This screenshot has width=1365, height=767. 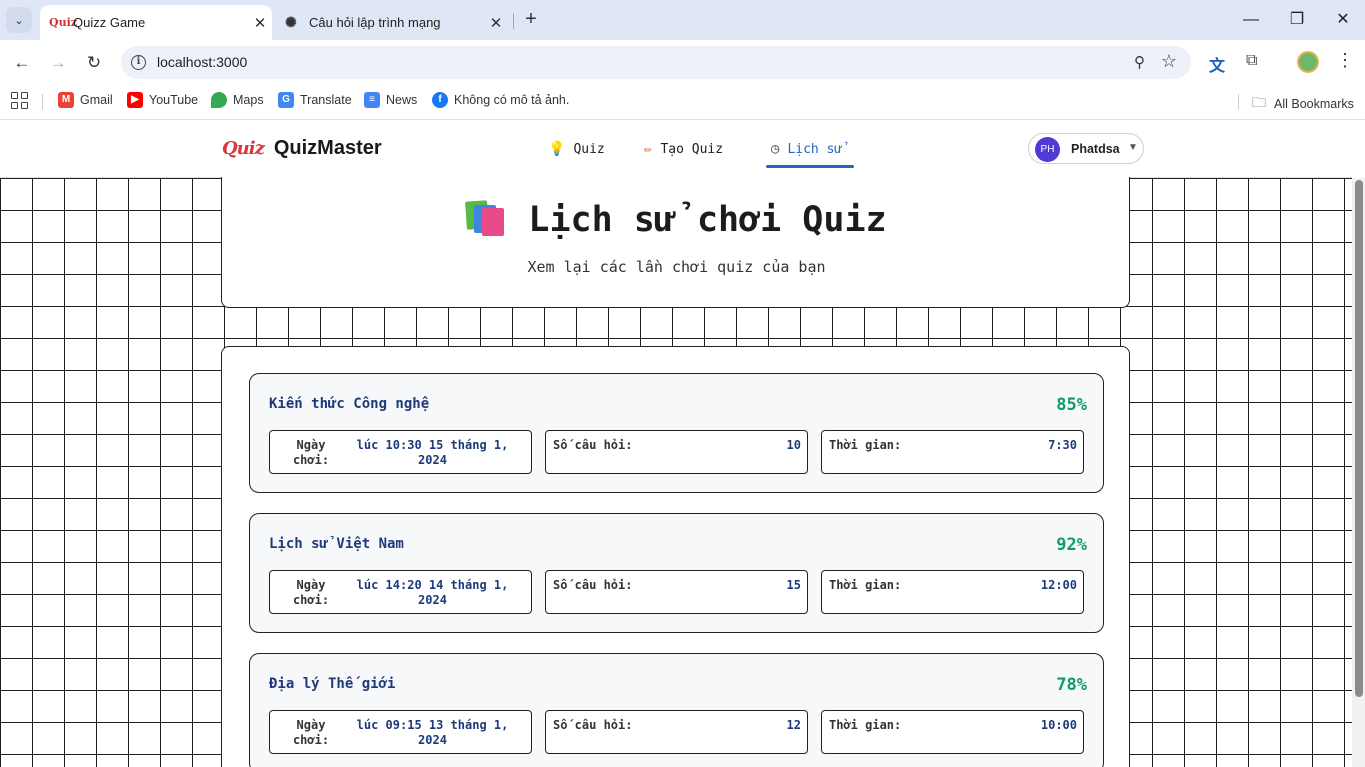 What do you see at coordinates (332, 684) in the screenshot?
I see `quiz-title: Địa lý Thế giới` at bounding box center [332, 684].